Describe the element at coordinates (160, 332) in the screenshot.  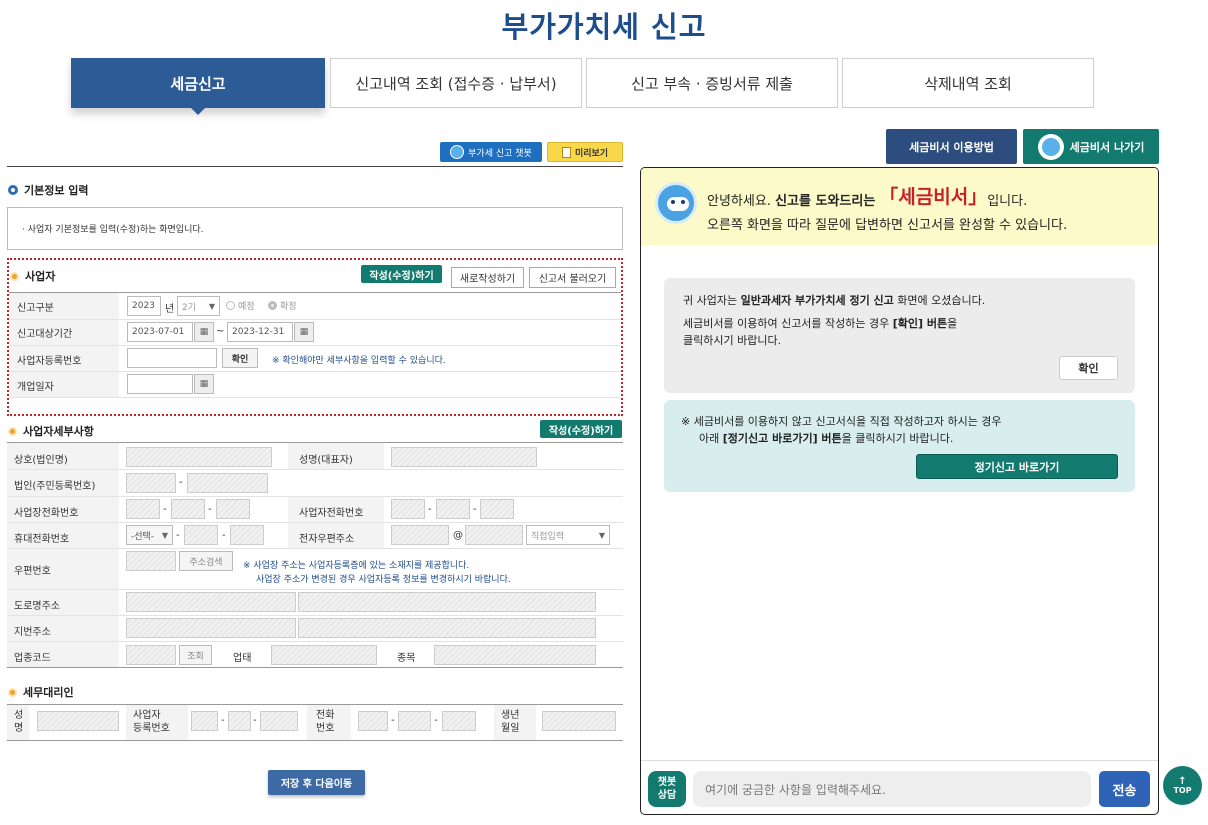
I see `period-from-input: 2023-07-01` at that location.